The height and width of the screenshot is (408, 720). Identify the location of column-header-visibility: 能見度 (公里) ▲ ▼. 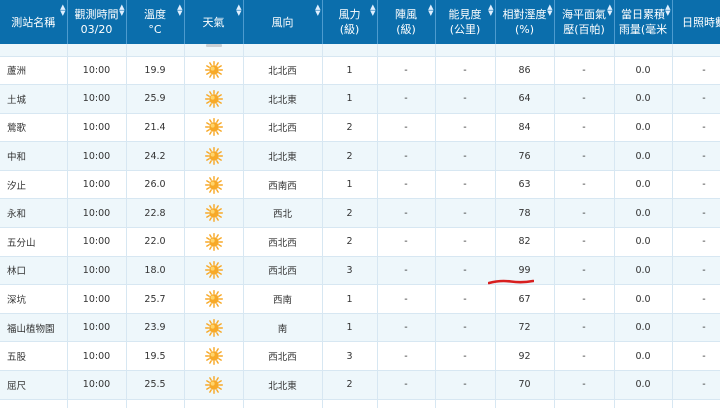
(465, 22).